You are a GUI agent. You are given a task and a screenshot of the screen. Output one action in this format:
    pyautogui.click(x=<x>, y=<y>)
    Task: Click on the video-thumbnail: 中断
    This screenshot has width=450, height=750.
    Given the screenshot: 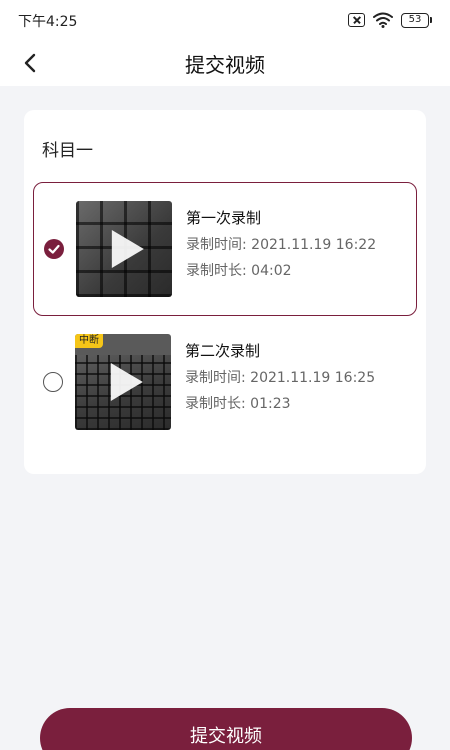 What is the action you would take?
    pyautogui.click(x=123, y=382)
    